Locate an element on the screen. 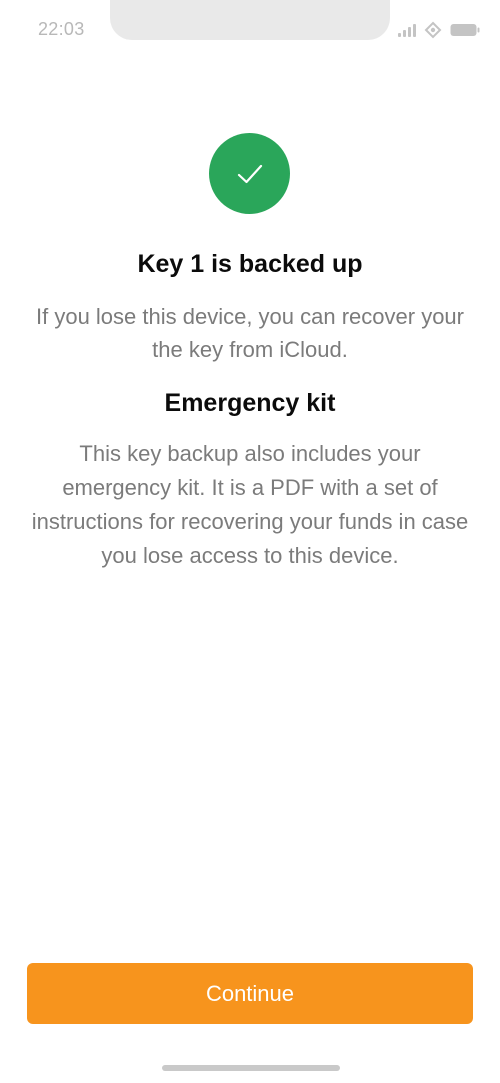  connect-icon is located at coordinates (433, 30).